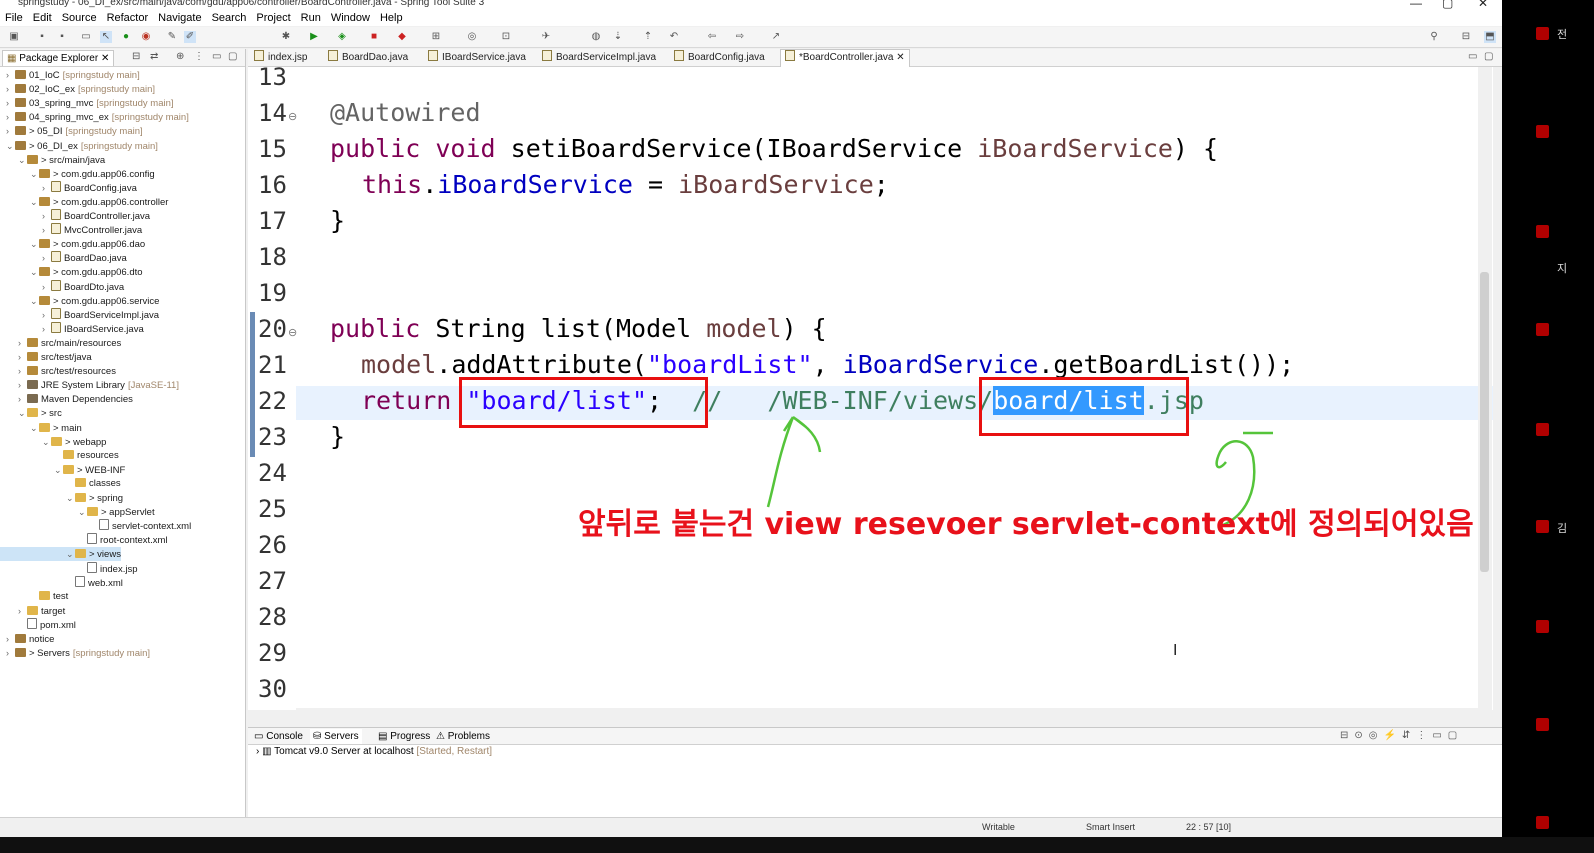 Image resolution: width=1594 pixels, height=853 pixels. Describe the element at coordinates (596, 37) in the screenshot. I see `globe-icon: ◍` at that location.